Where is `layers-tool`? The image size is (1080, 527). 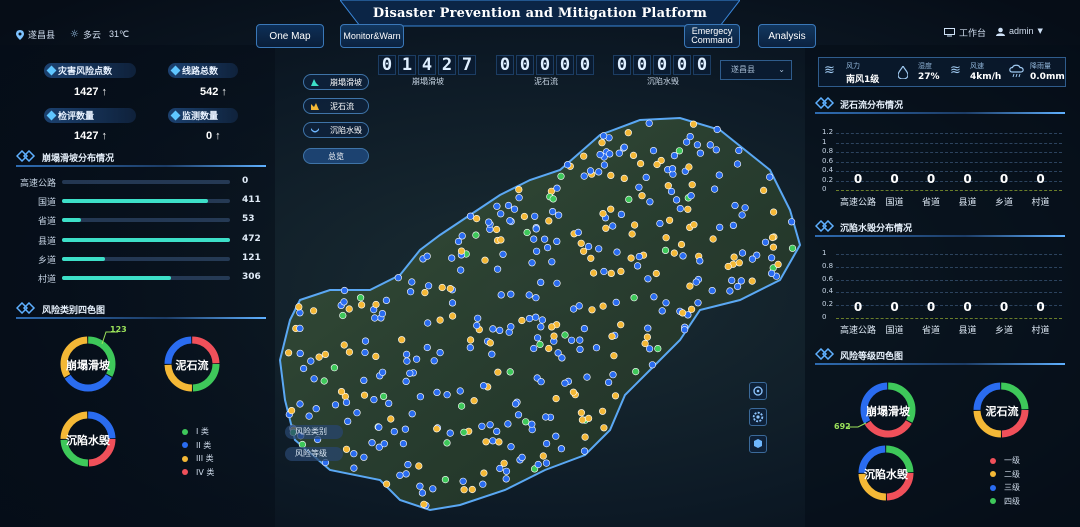
layers-tool is located at coordinates (758, 444).